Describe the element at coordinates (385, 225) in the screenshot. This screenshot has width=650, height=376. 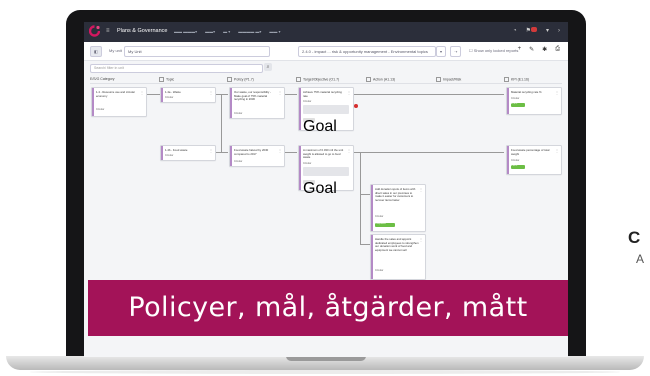
I see `status-badge: Completed` at that location.